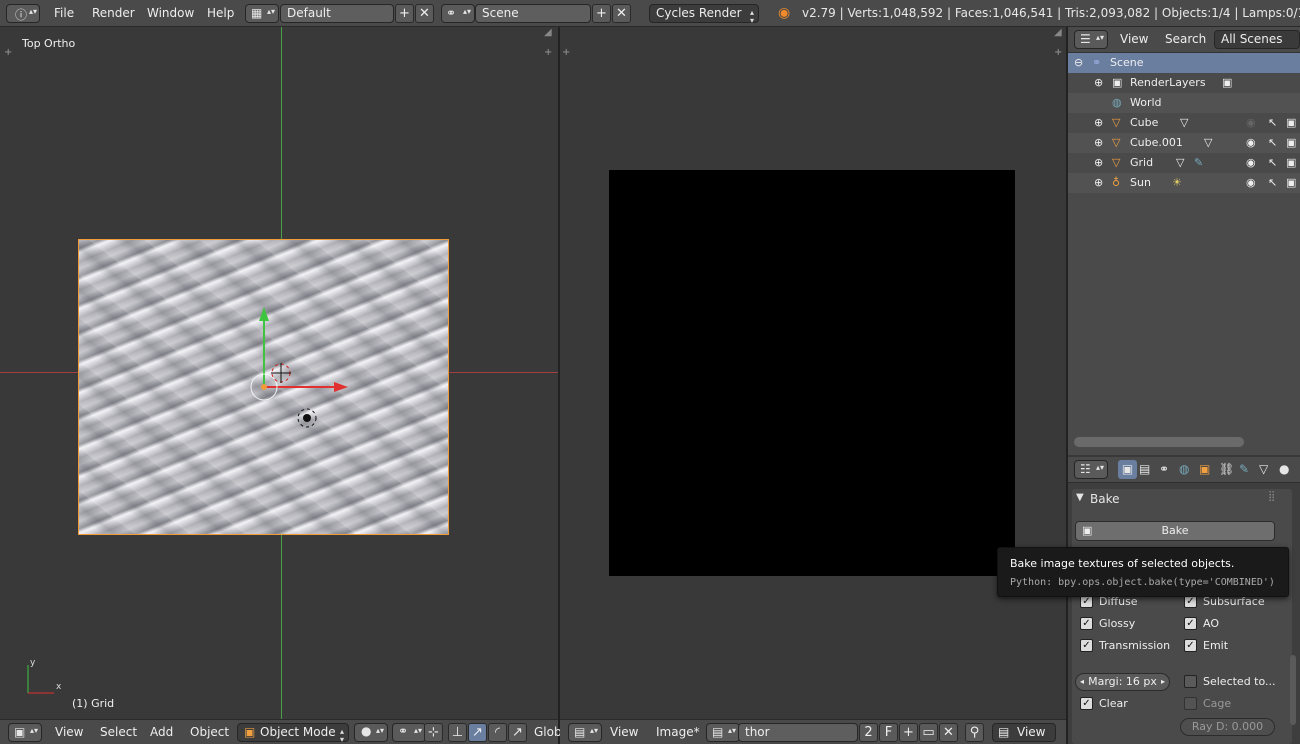  Describe the element at coordinates (497, 732) in the screenshot. I see `manipulator-arc-icon: ◜` at that location.